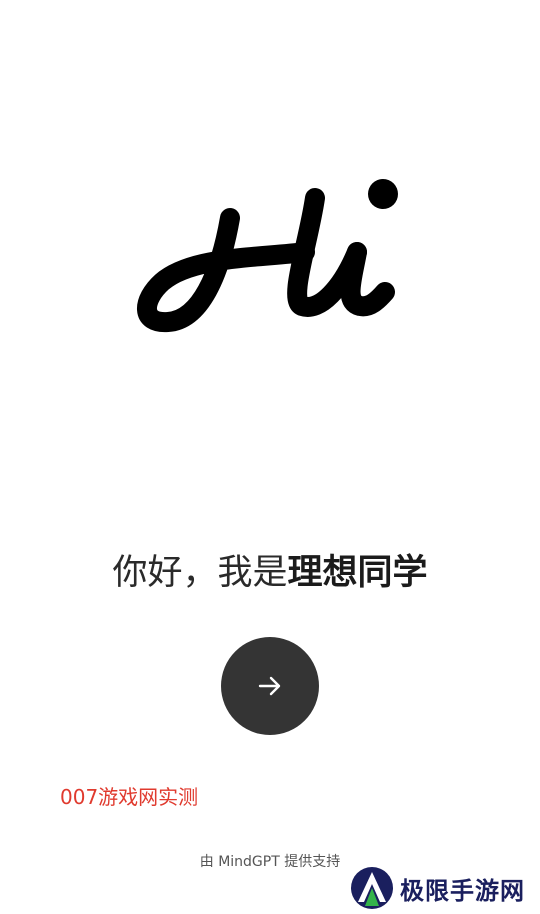 The width and height of the screenshot is (540, 914). What do you see at coordinates (200, 573) in the screenshot?
I see `greeting-prefix: 你好，我是` at bounding box center [200, 573].